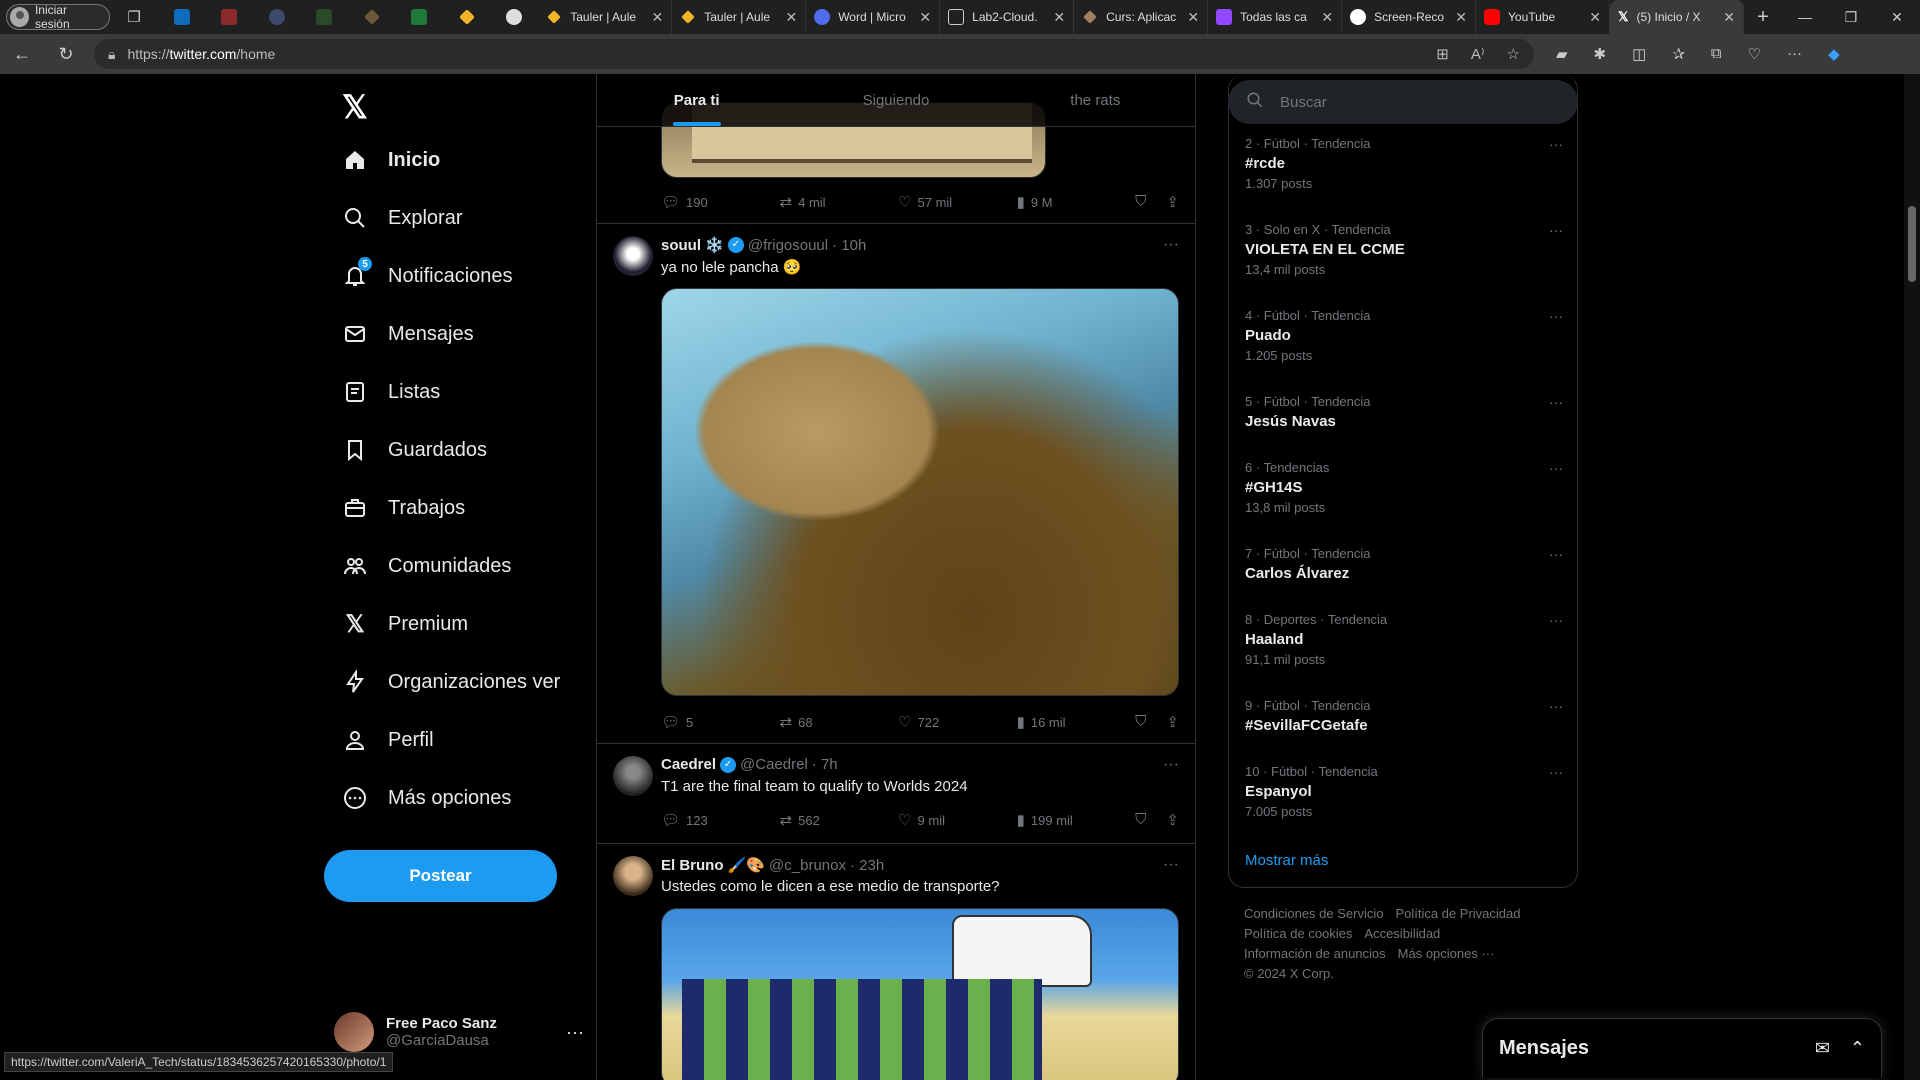 The image size is (1920, 1080). I want to click on tab-4: Lab2-Cloud. ✕, so click(1007, 17).